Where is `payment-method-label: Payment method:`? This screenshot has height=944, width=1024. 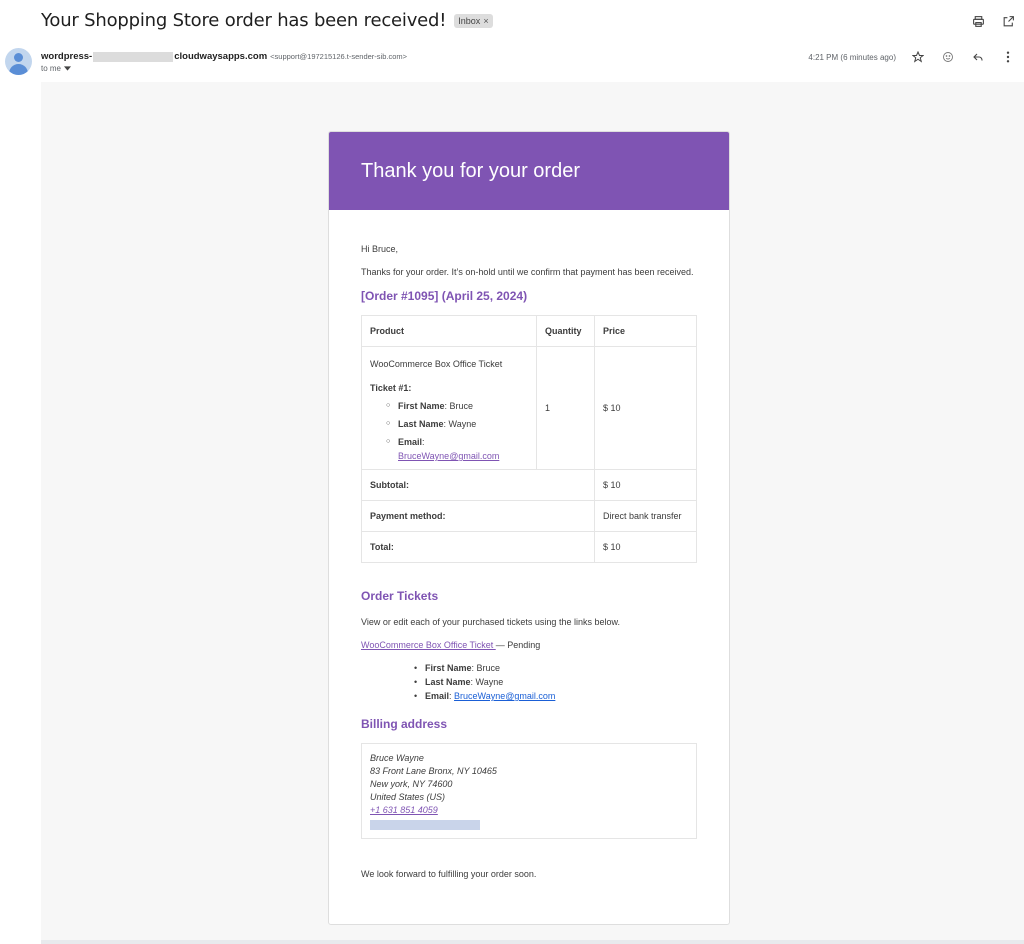 payment-method-label: Payment method: is located at coordinates (478, 516).